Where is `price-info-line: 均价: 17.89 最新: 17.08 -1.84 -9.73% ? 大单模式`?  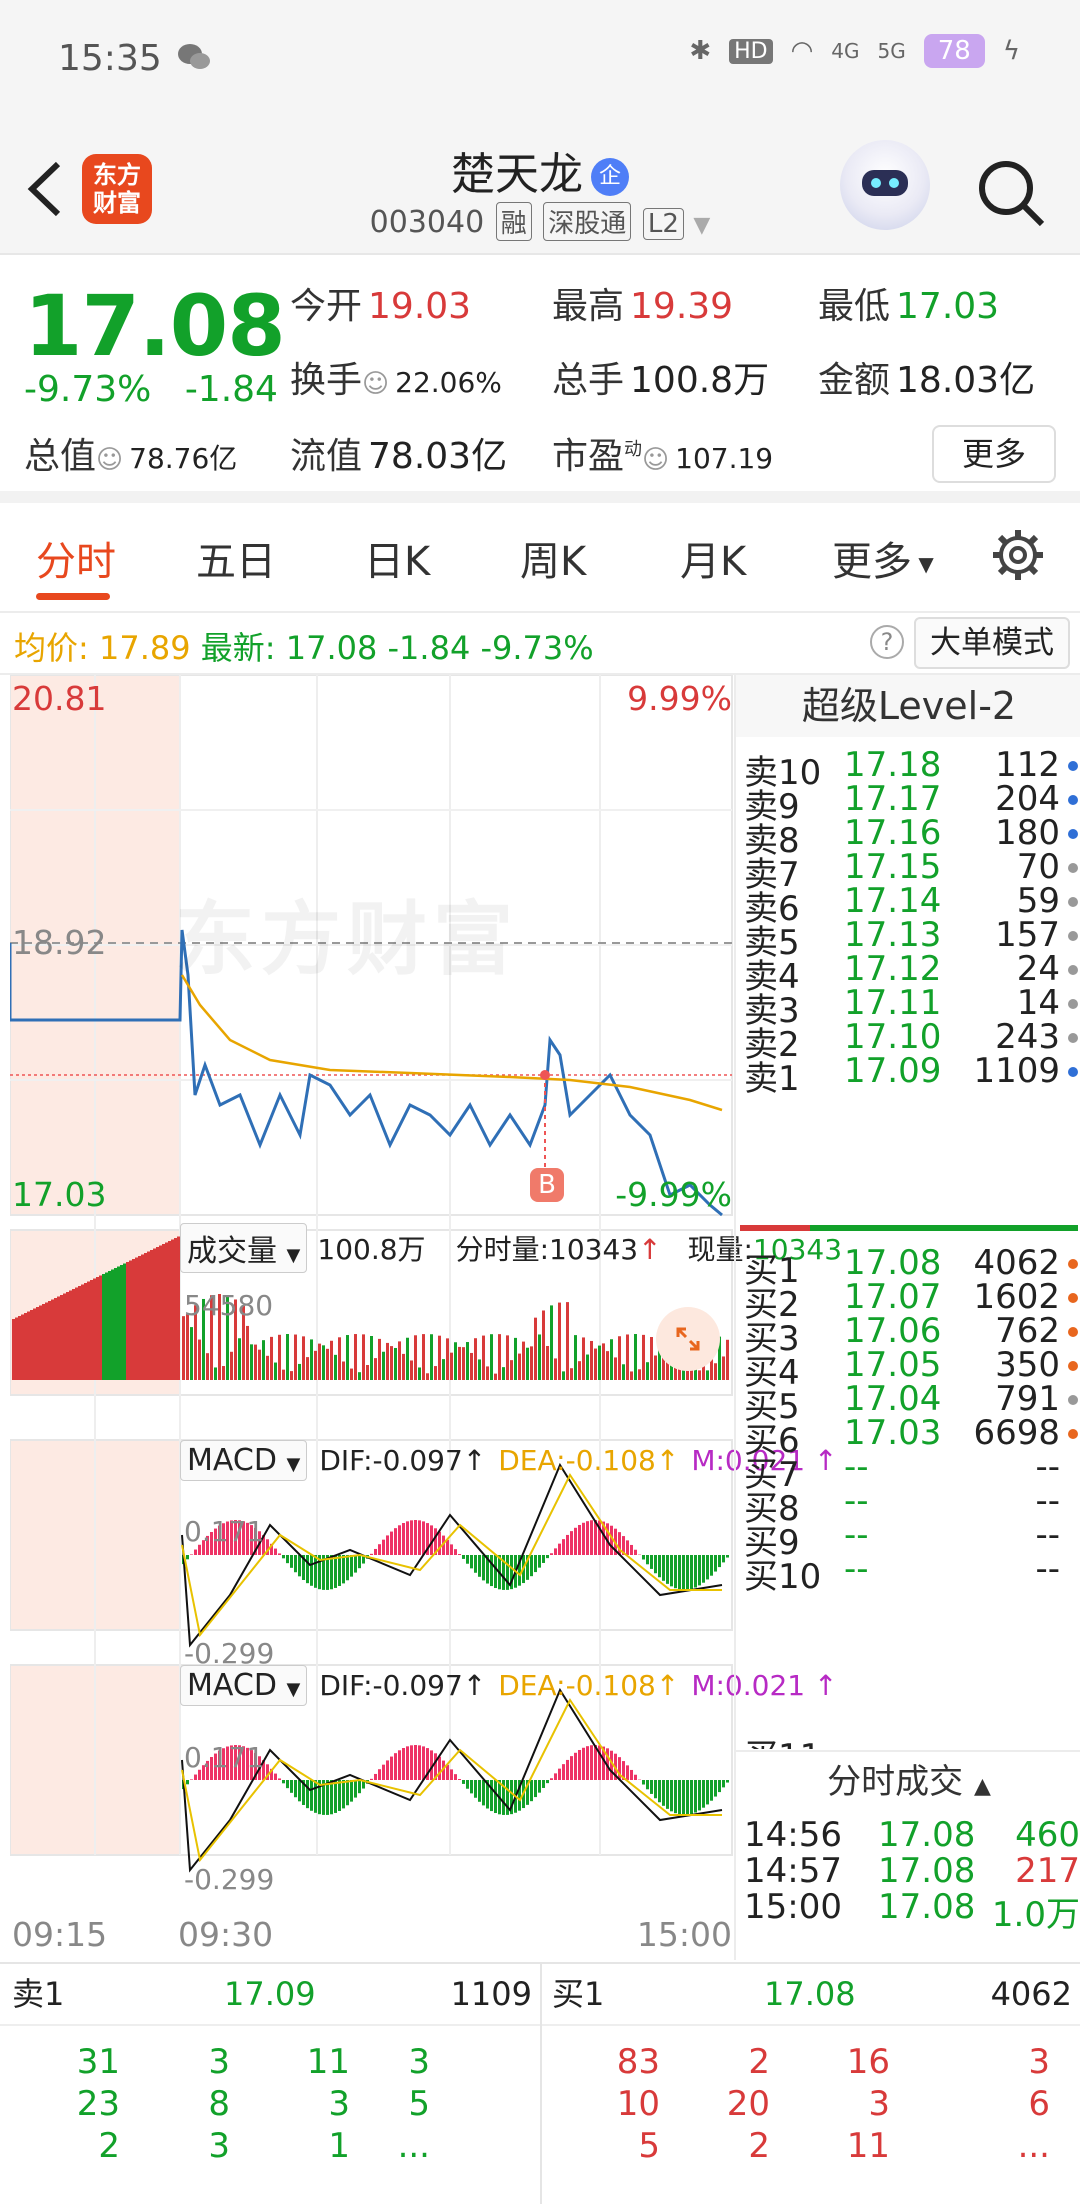 price-info-line: 均价: 17.89 最新: 17.08 -1.84 -9.73% ? 大单模式 is located at coordinates (540, 644).